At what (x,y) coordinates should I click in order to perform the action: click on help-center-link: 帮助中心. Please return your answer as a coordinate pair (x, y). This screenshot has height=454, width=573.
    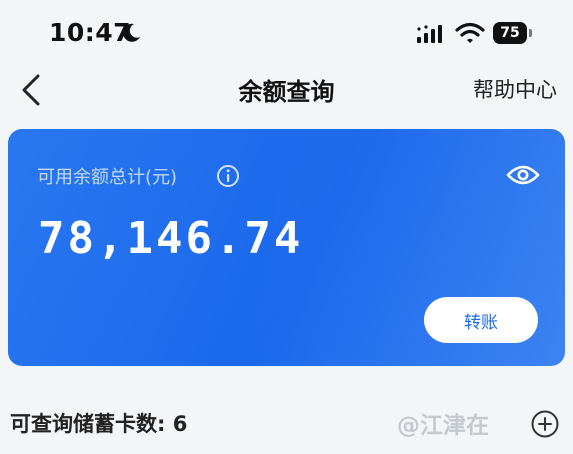
    Looking at the image, I should click on (515, 89).